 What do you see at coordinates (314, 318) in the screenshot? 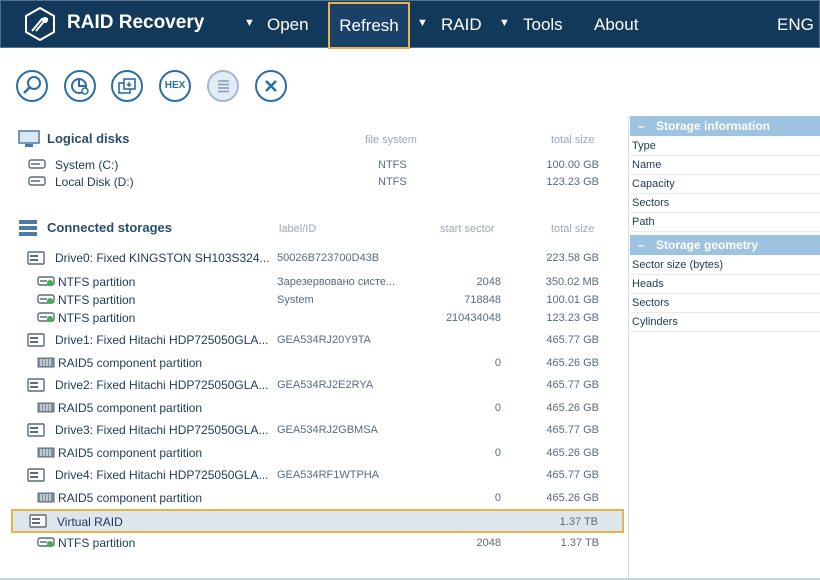
I see `partition-row: NTFS partition 210434048 123.23 GB` at bounding box center [314, 318].